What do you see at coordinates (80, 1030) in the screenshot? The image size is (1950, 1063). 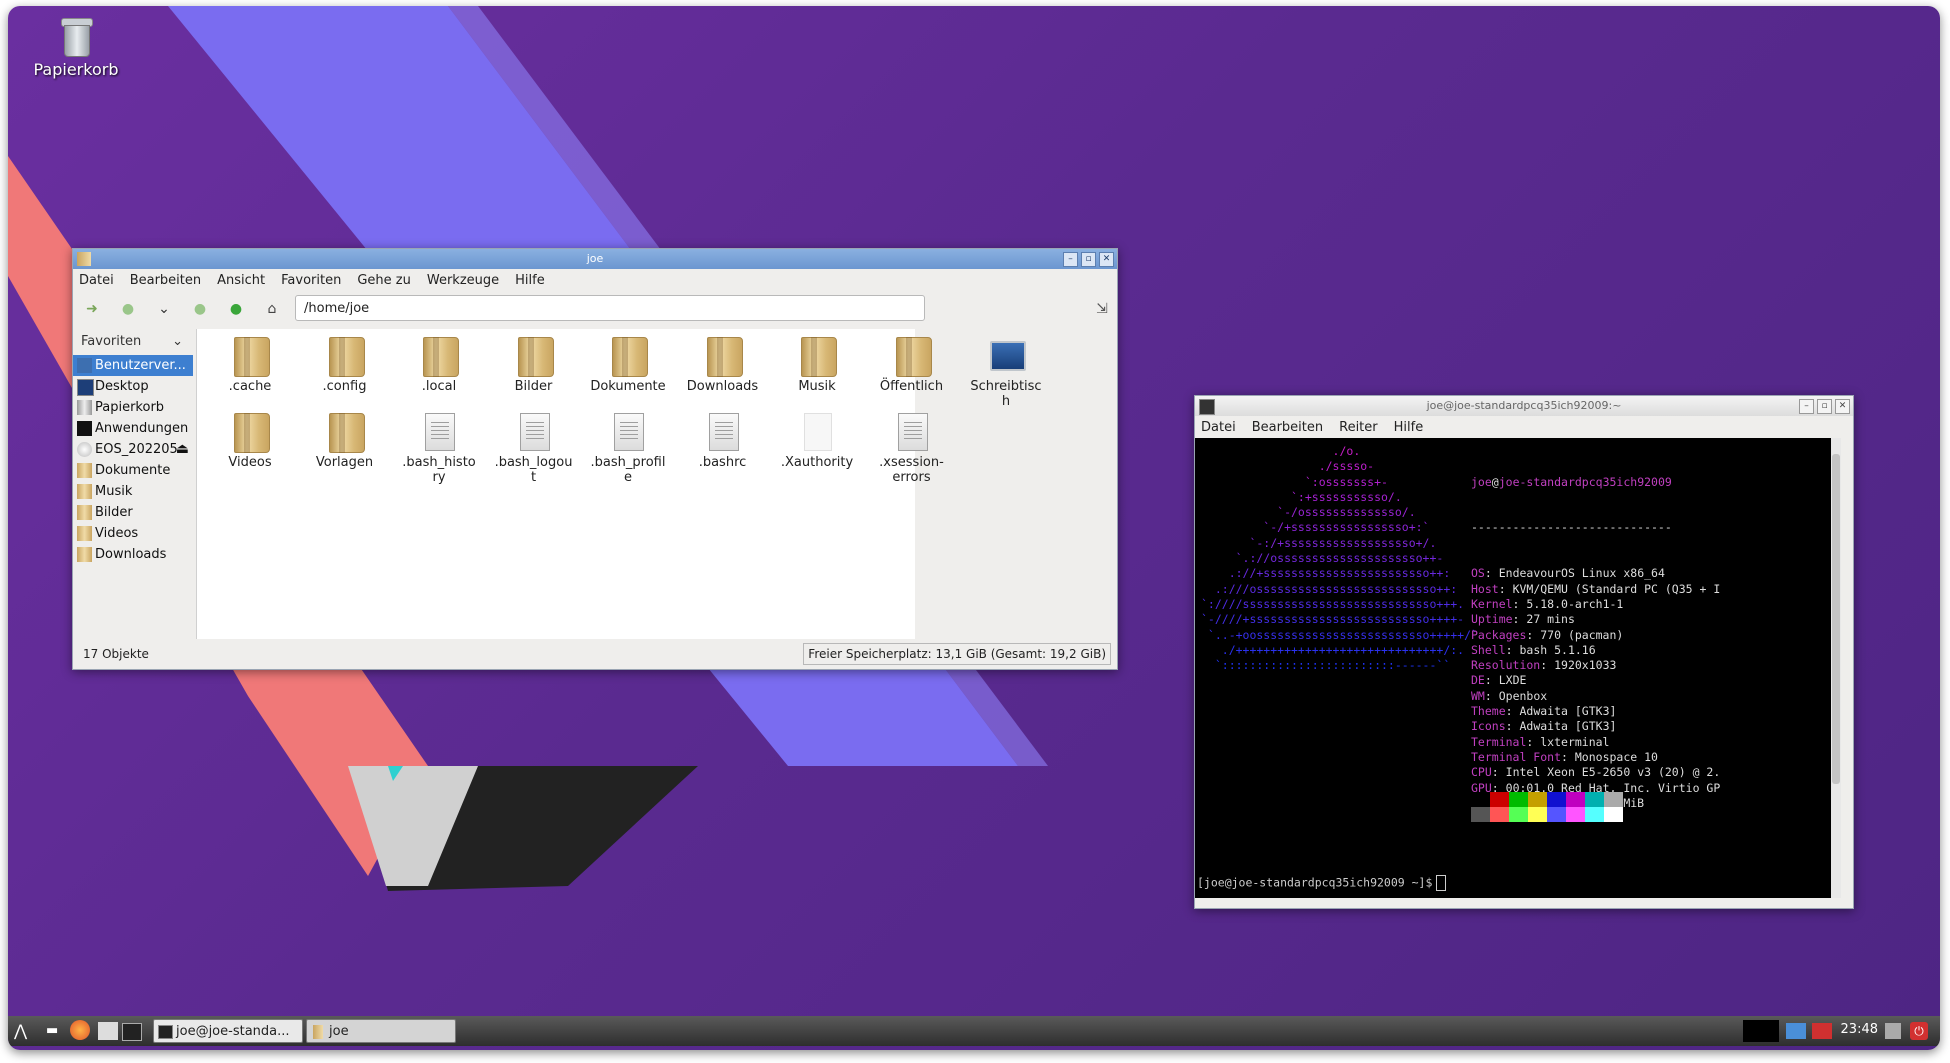 I see `firefox-icon` at bounding box center [80, 1030].